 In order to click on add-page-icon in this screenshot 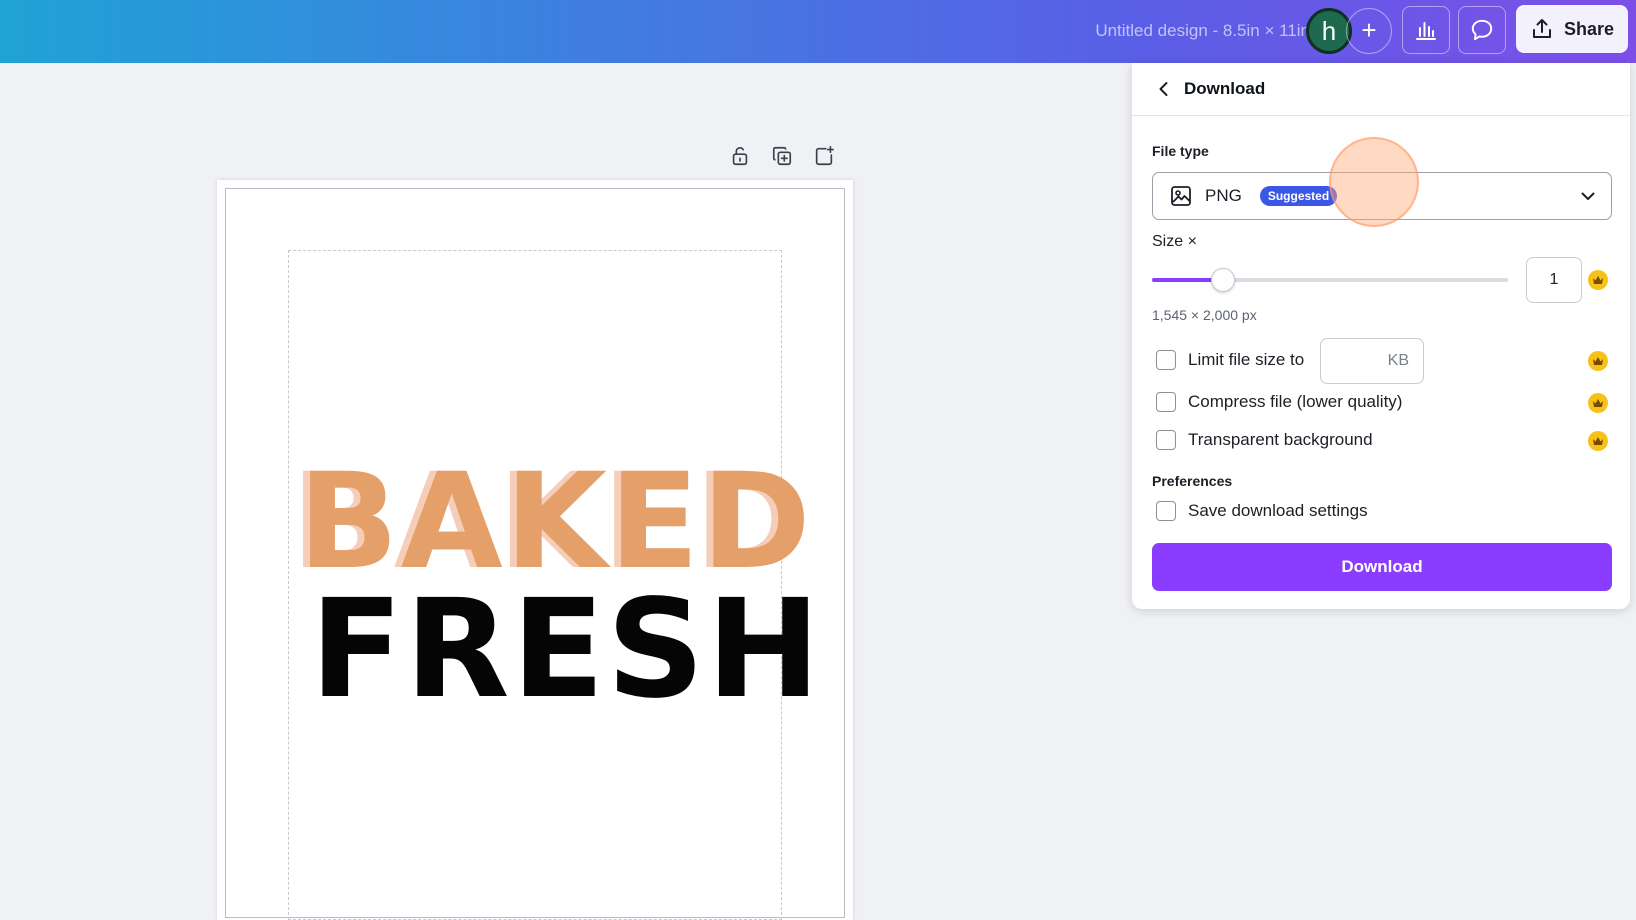, I will do `click(824, 156)`.